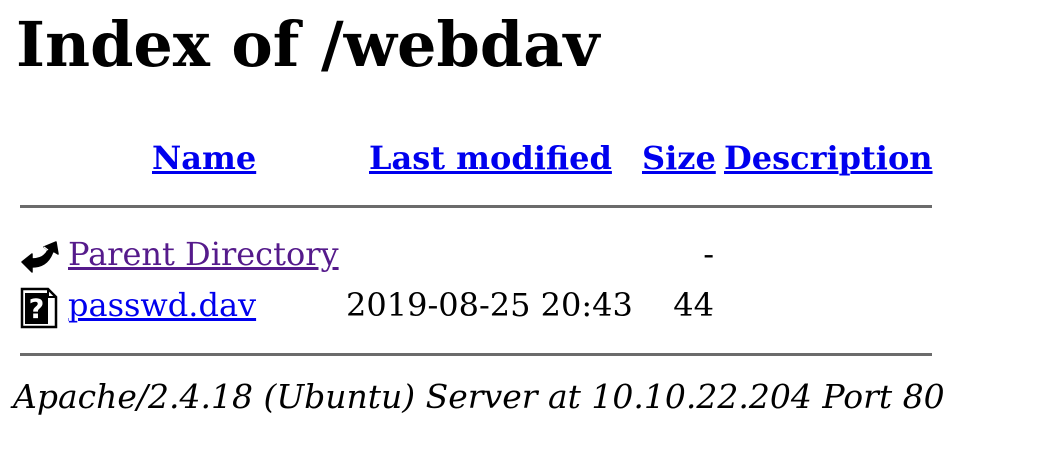 Image resolution: width=1062 pixels, height=464 pixels. What do you see at coordinates (308, 44) in the screenshot?
I see `page-title: Index of /webdav` at bounding box center [308, 44].